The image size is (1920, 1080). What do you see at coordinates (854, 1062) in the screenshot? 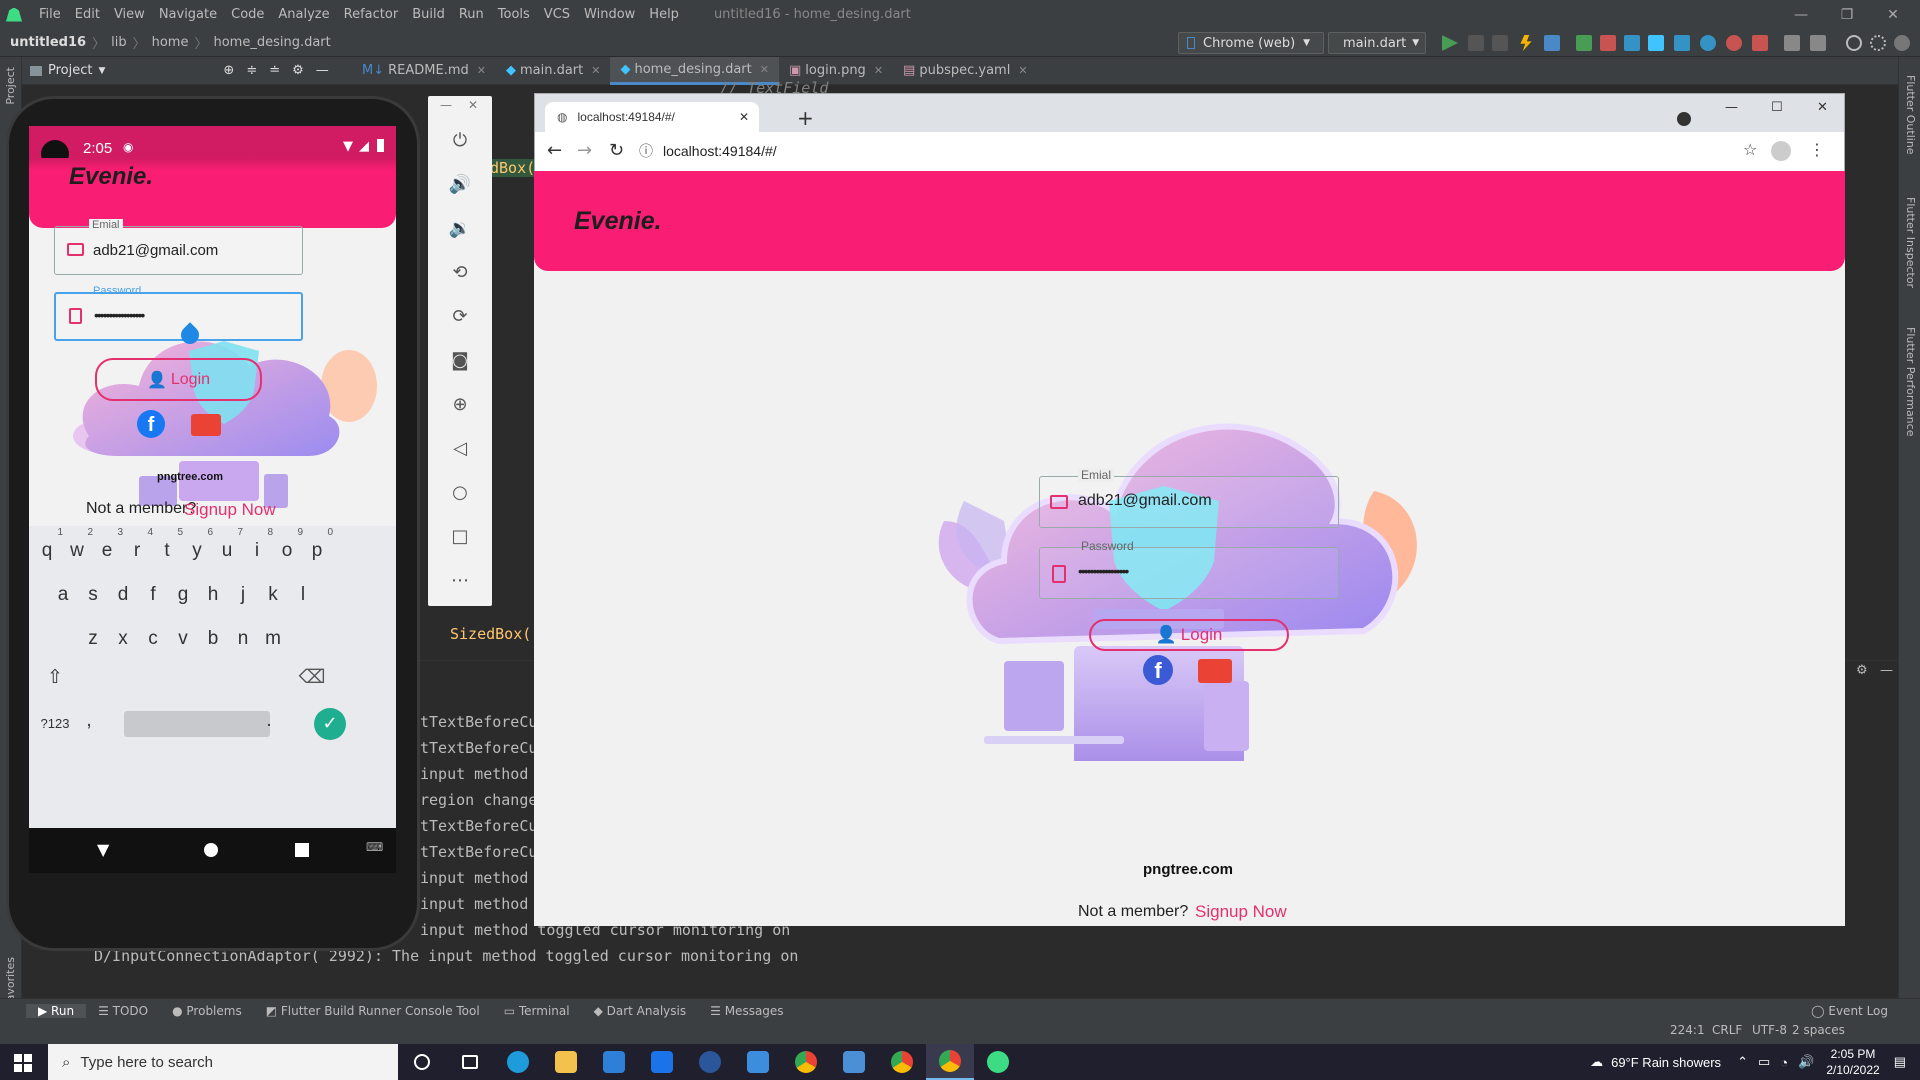
I see `folder-app-icon` at bounding box center [854, 1062].